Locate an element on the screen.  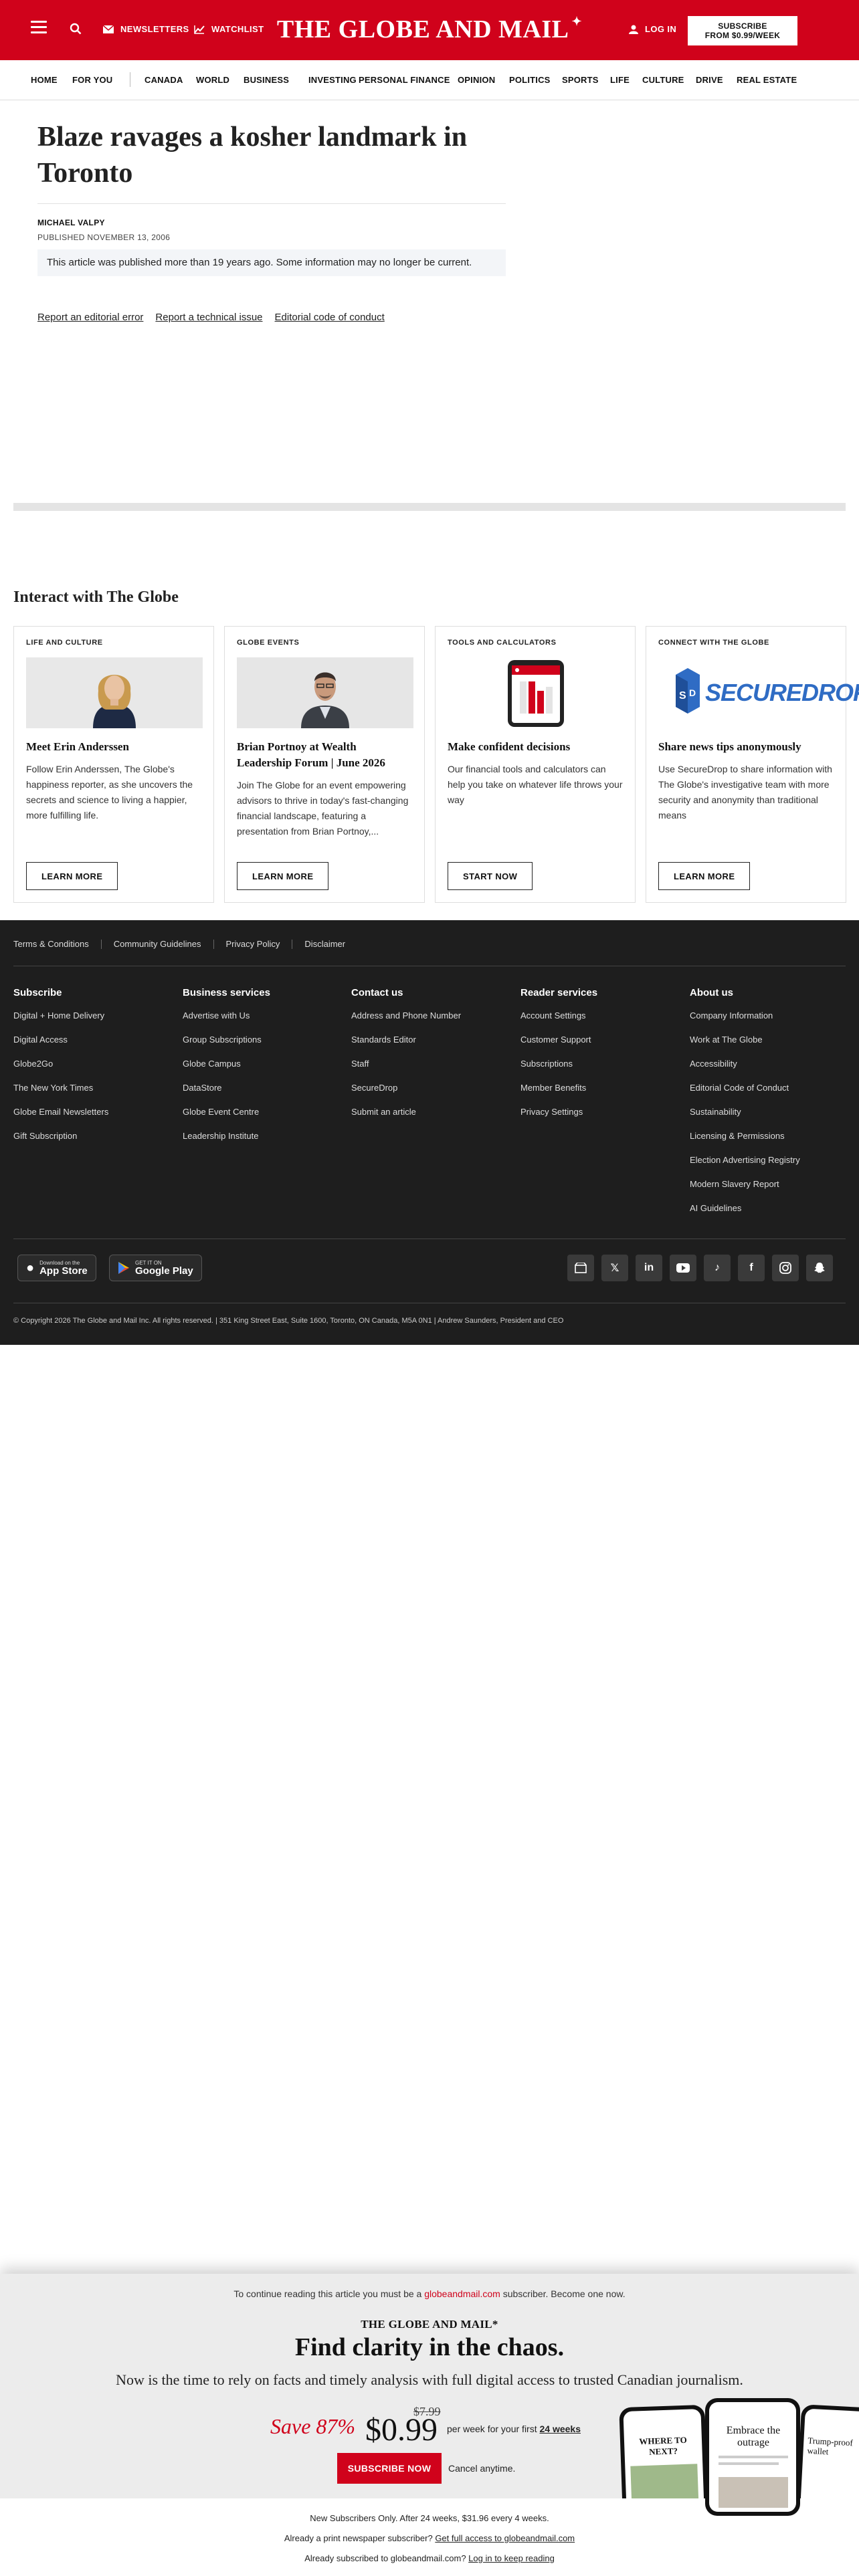
footer-link: Privacy Settings is located at coordinates (600, 1119).